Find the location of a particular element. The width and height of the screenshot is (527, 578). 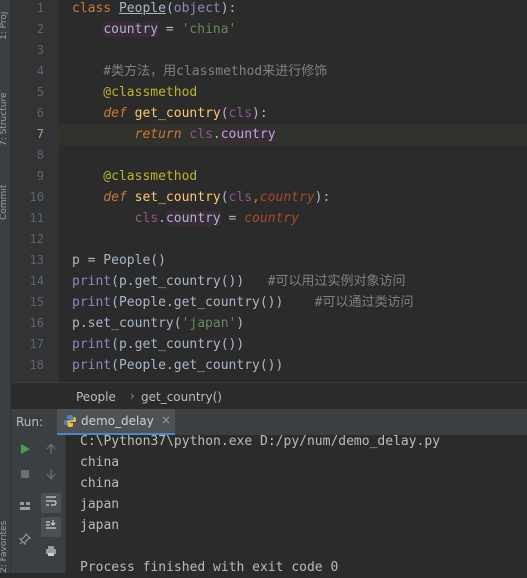

code-token: #类方法，用classmethod来进行修饰 is located at coordinates (200, 71).